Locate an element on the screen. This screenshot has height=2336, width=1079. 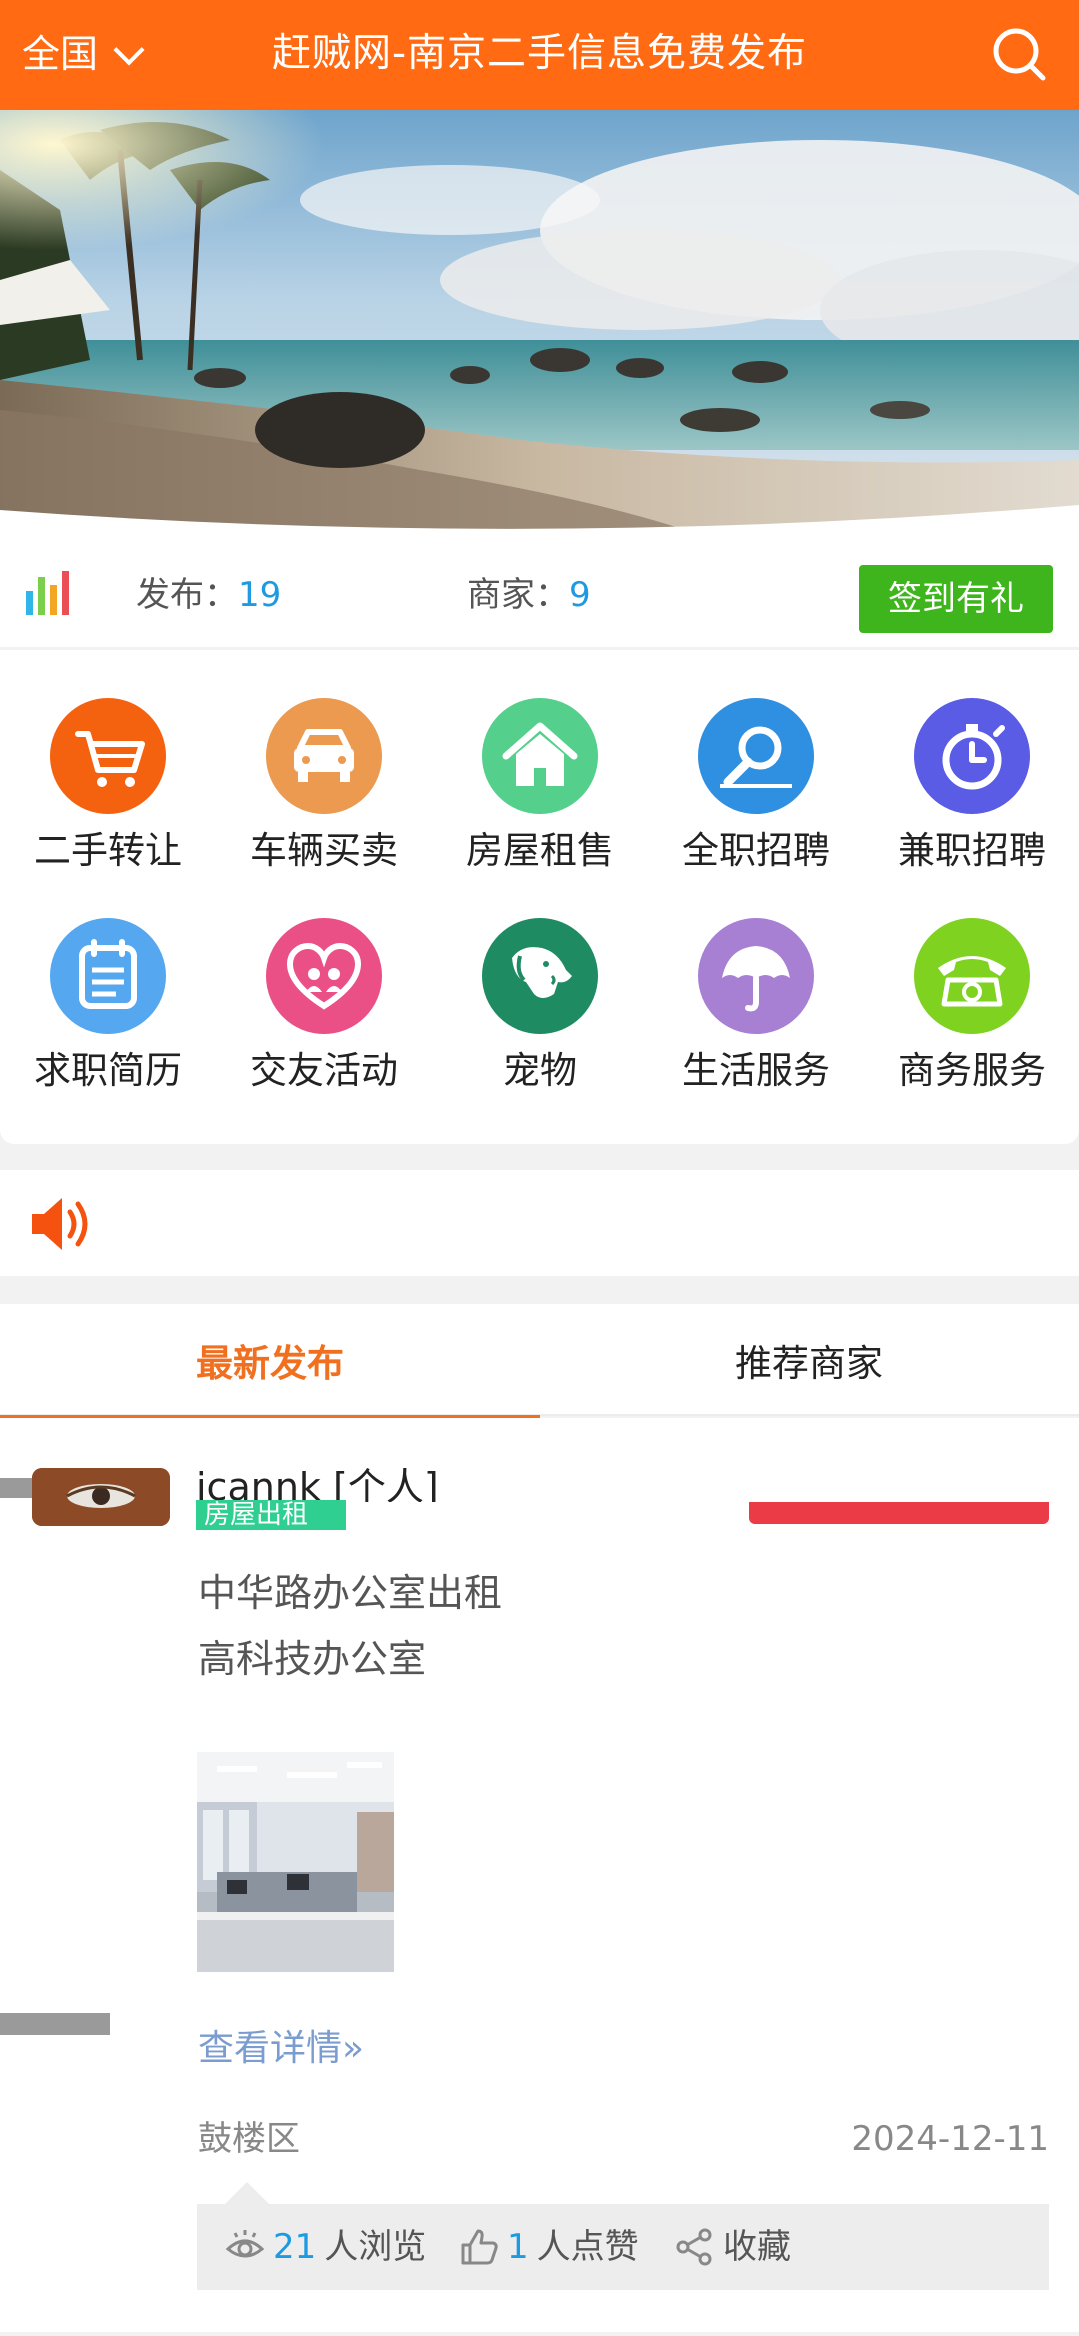
checkin-button: 签到有礼 is located at coordinates (956, 599).